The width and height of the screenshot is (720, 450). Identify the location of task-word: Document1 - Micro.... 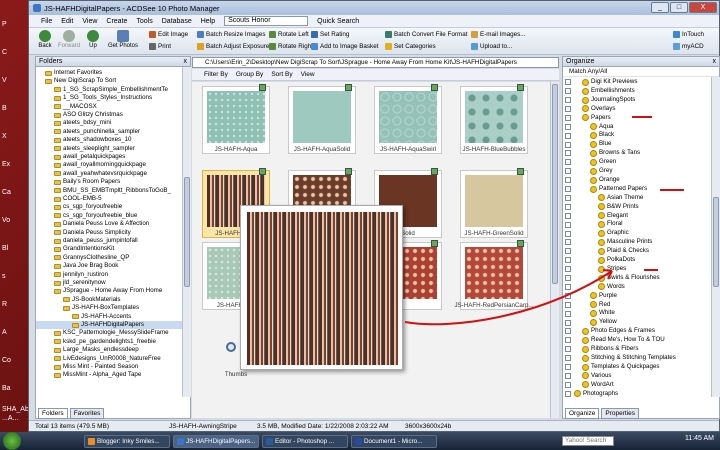
(394, 441).